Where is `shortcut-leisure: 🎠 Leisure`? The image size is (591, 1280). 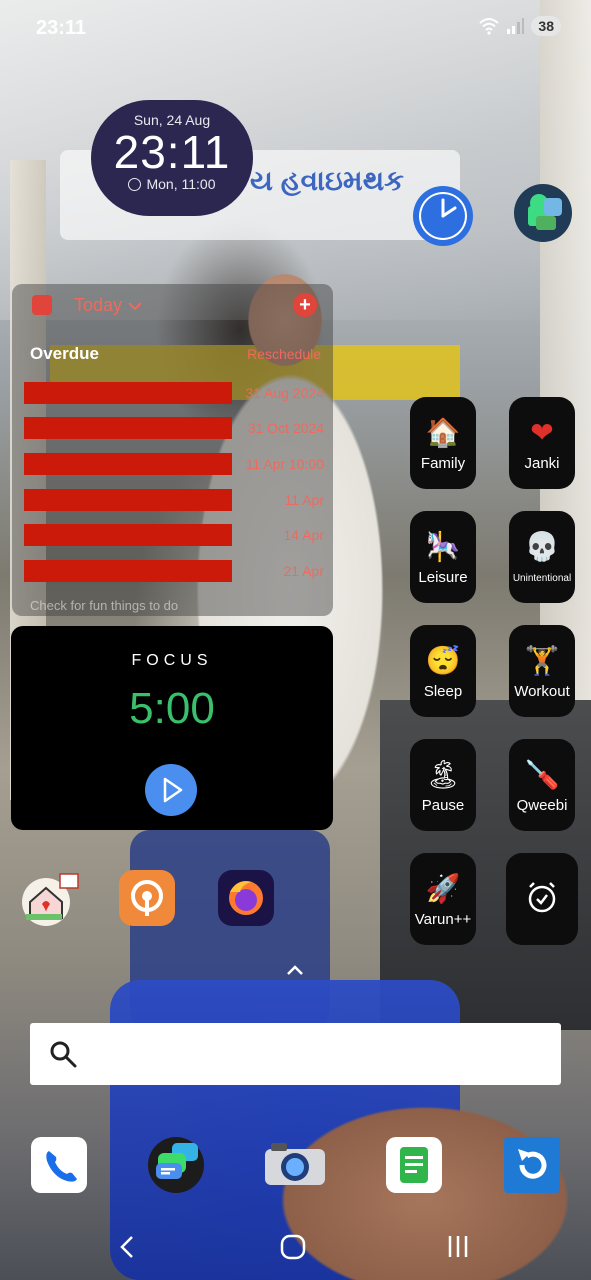 shortcut-leisure: 🎠 Leisure is located at coordinates (443, 557).